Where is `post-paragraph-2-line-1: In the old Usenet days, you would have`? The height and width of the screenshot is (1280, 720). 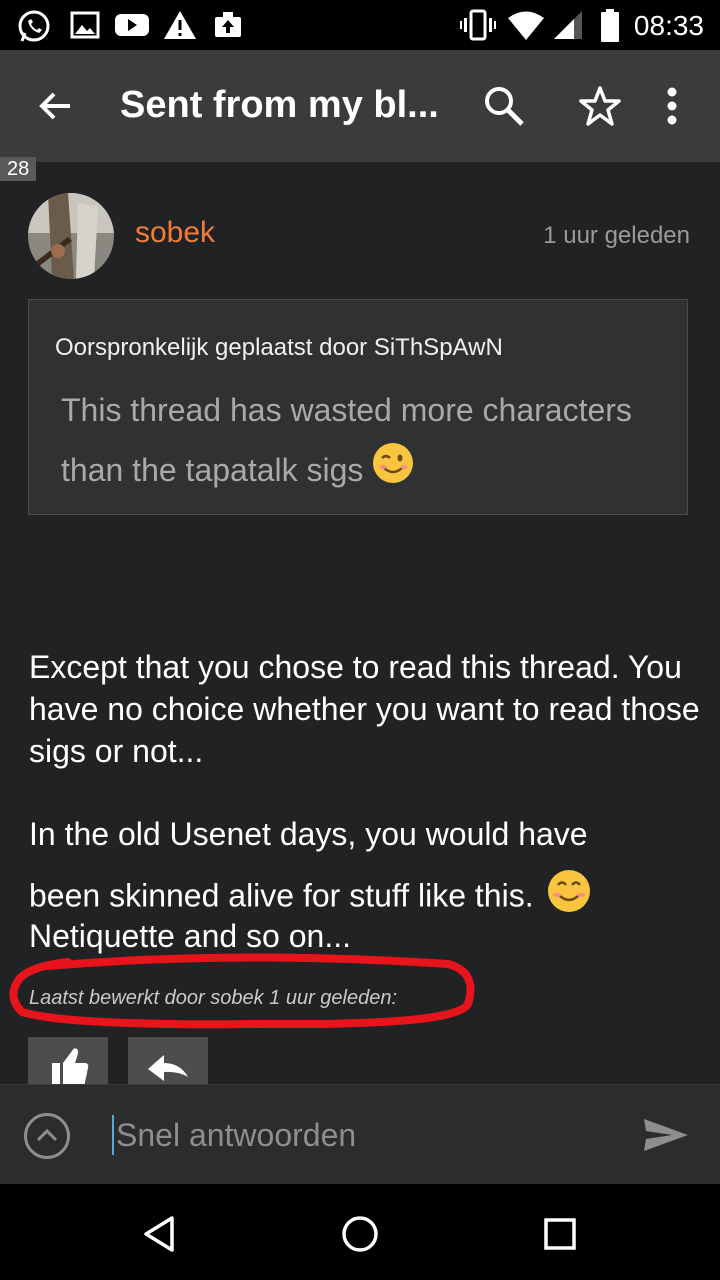 post-paragraph-2-line-1: In the old Usenet days, you would have is located at coordinates (308, 834).